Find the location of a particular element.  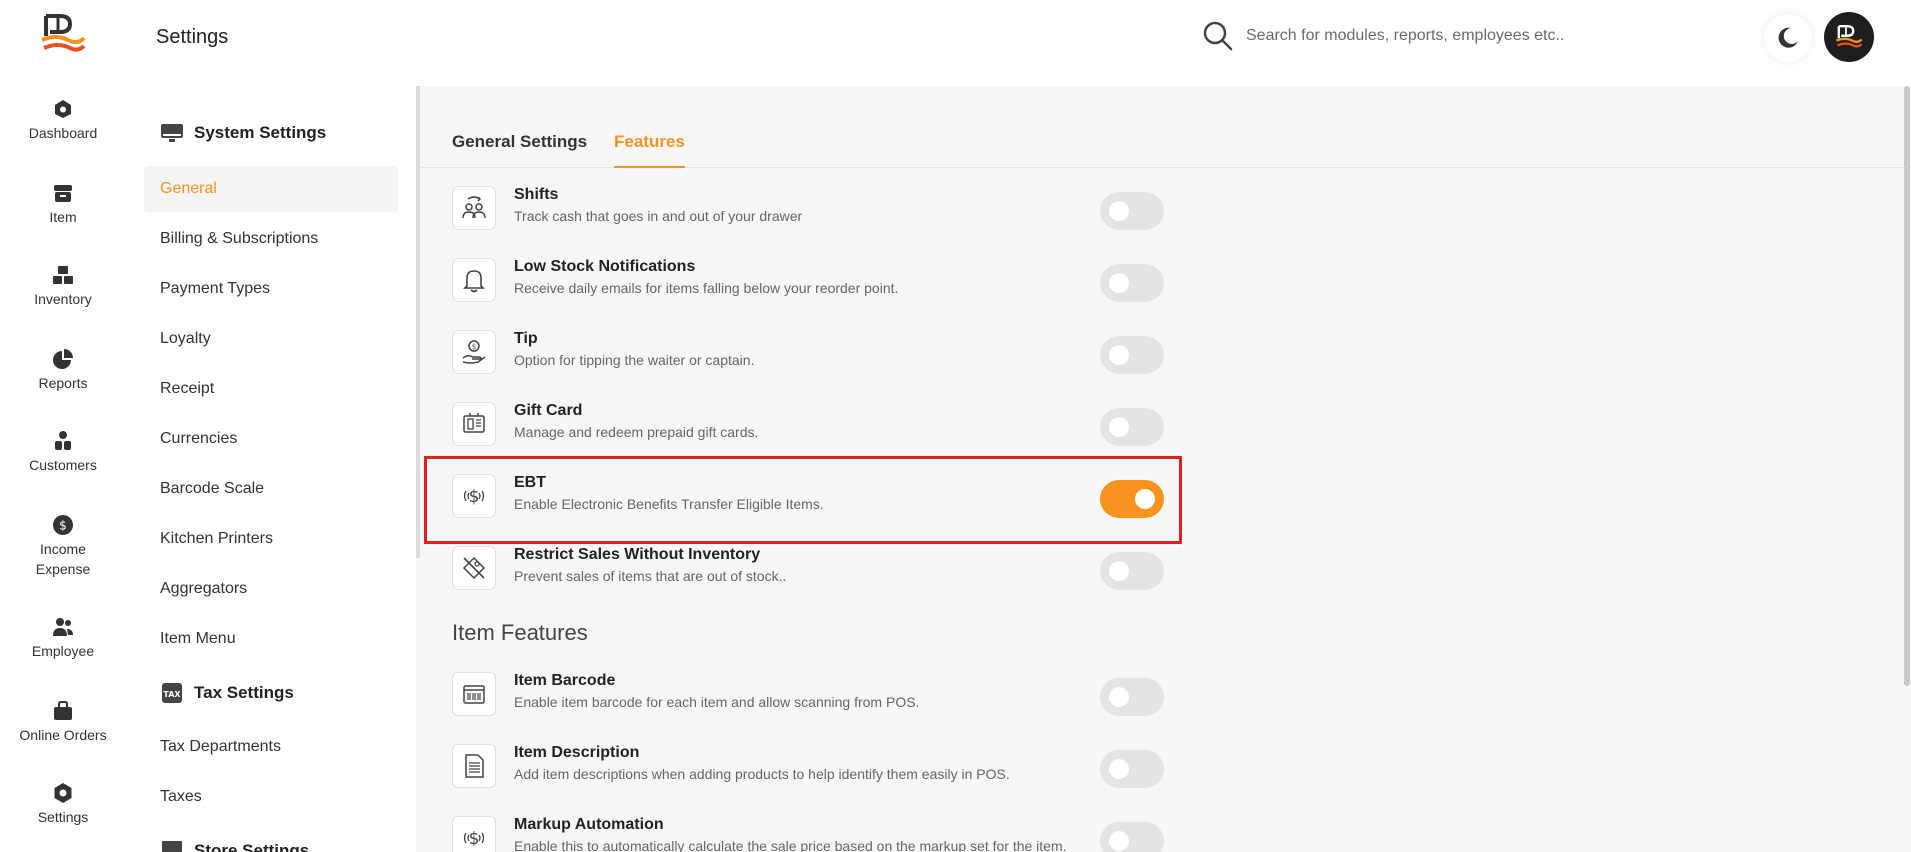

restrict-sales-toggle is located at coordinates (1132, 571).